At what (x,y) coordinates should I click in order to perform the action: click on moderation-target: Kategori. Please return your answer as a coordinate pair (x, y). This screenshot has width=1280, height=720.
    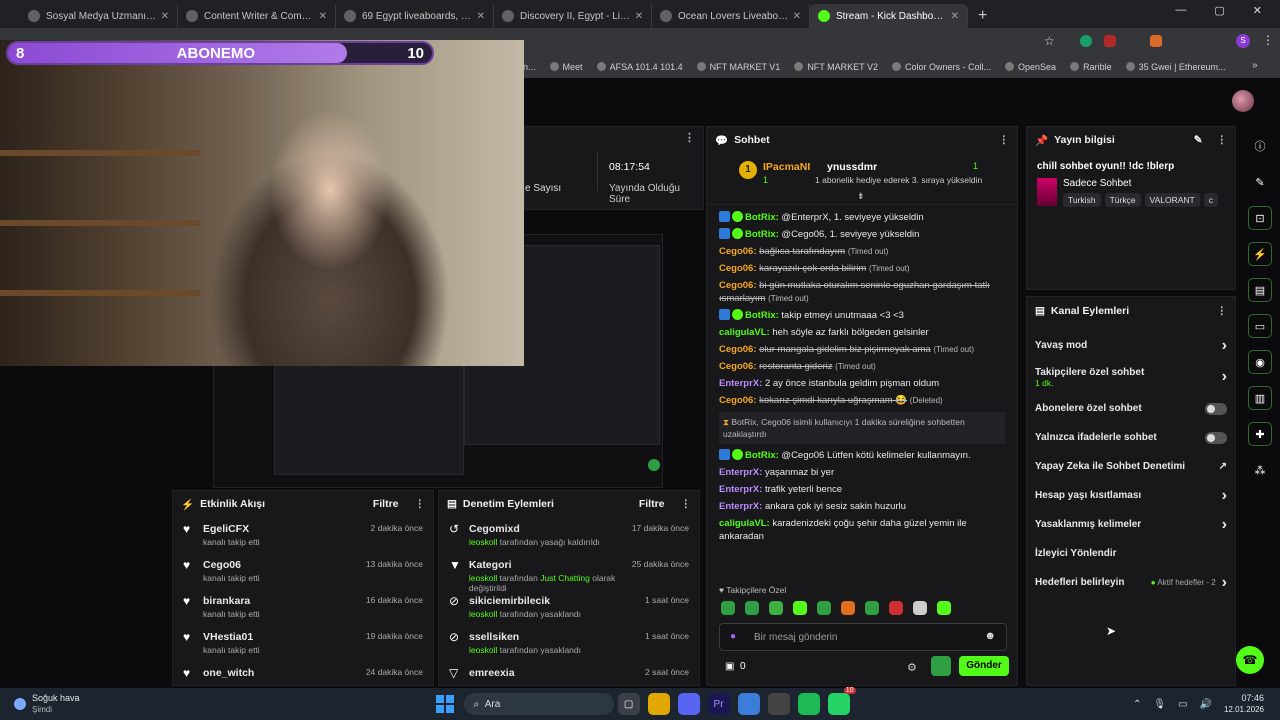
    Looking at the image, I should click on (546, 565).